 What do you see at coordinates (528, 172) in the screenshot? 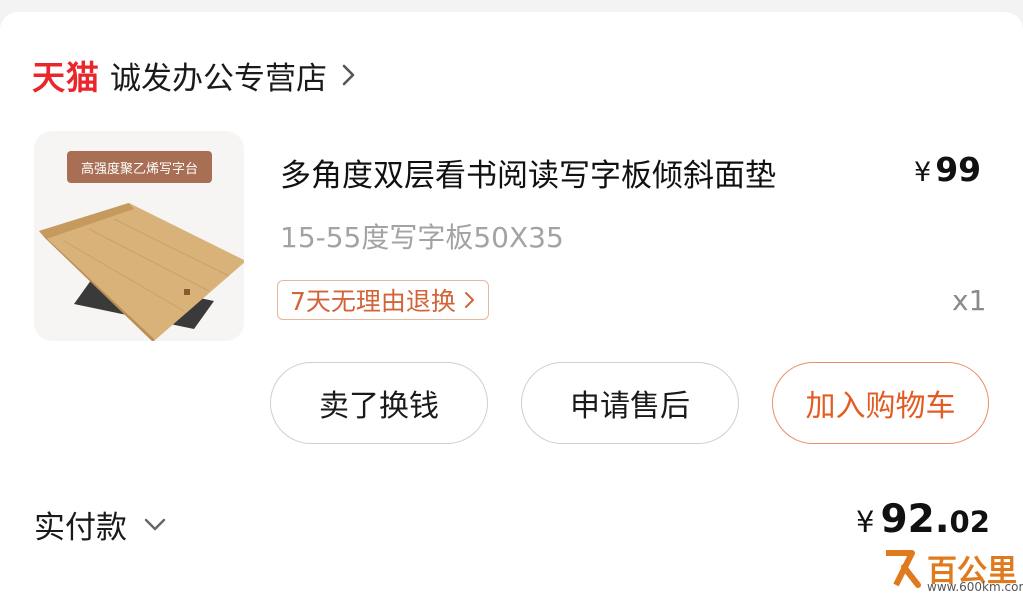
I see `product-title: 多角度双层看书阅读写字板倾斜面垫` at bounding box center [528, 172].